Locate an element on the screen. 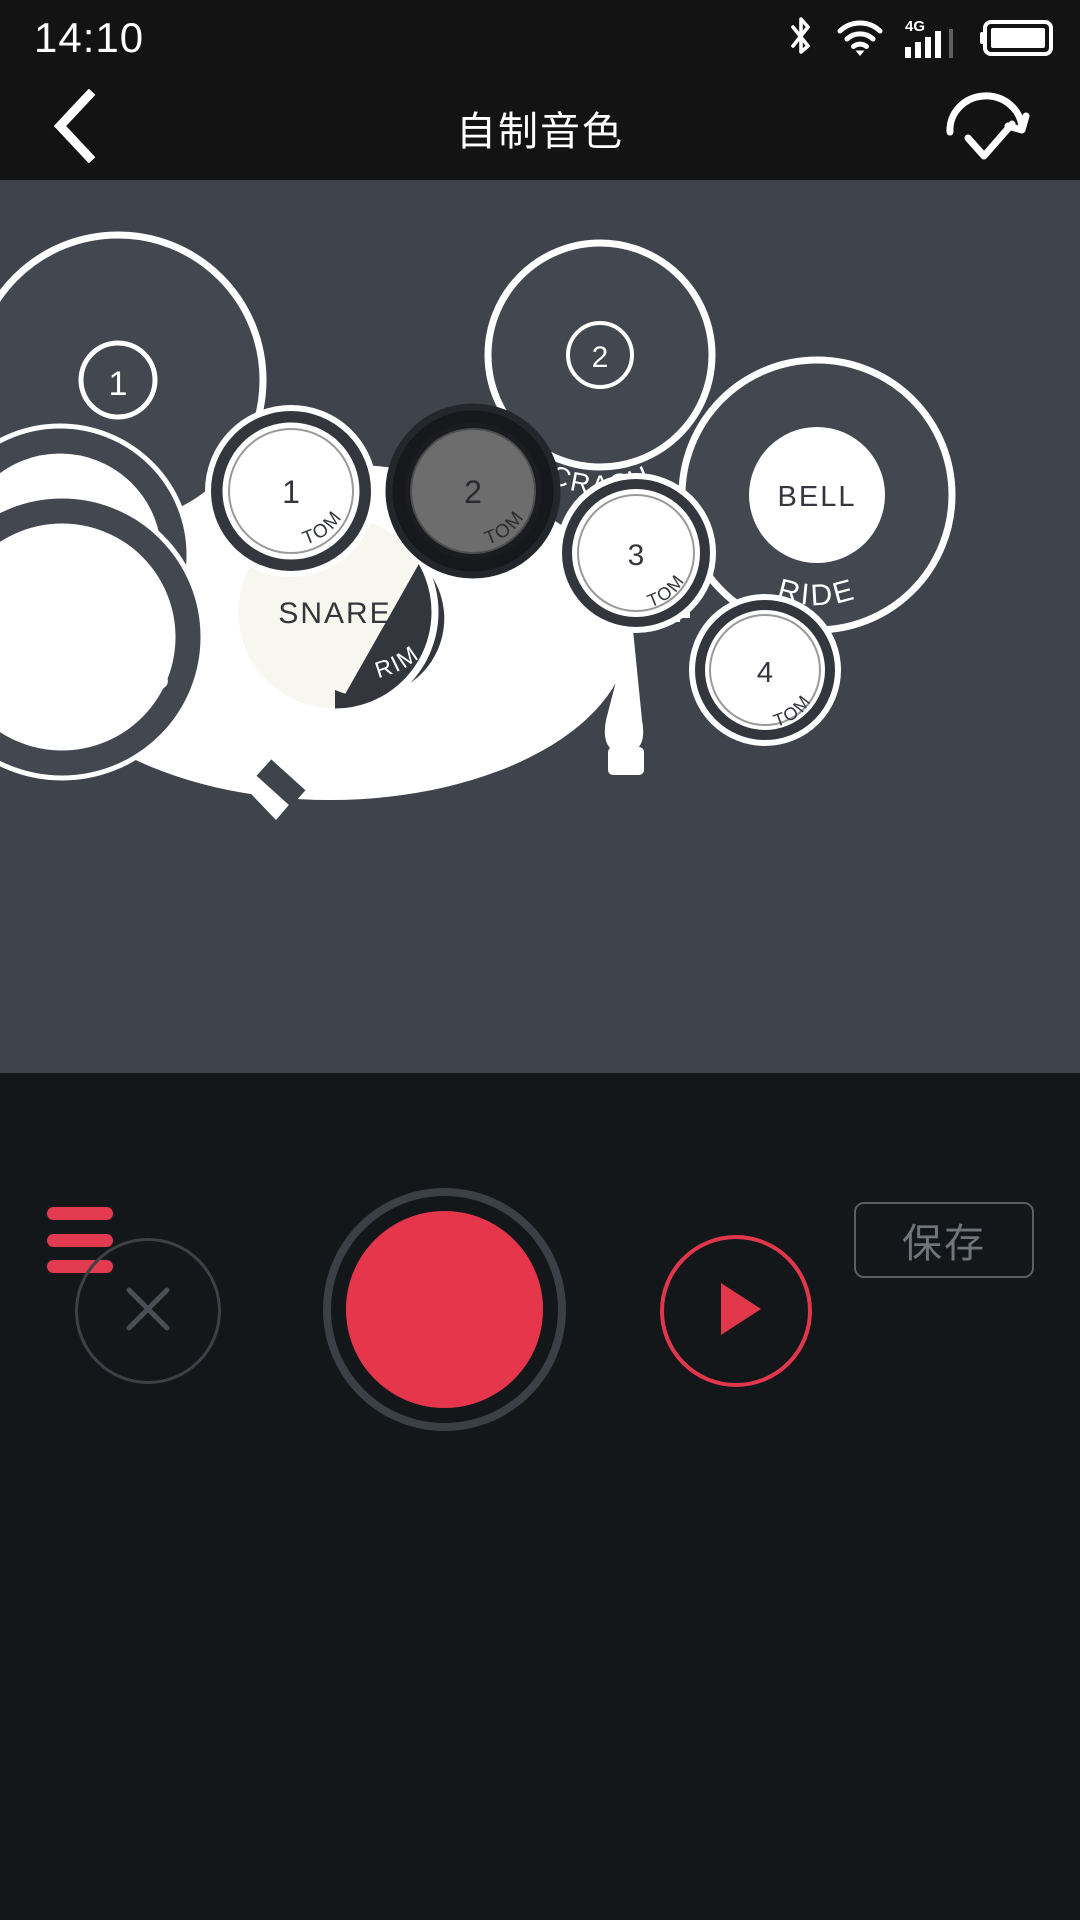  undo-check-icon is located at coordinates (986, 128).